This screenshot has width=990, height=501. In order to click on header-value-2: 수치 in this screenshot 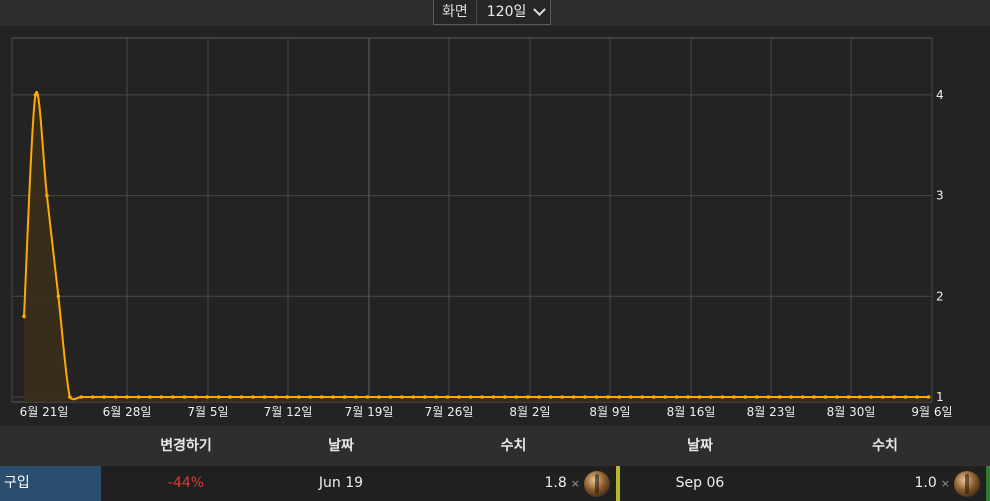, I will do `click(885, 446)`.